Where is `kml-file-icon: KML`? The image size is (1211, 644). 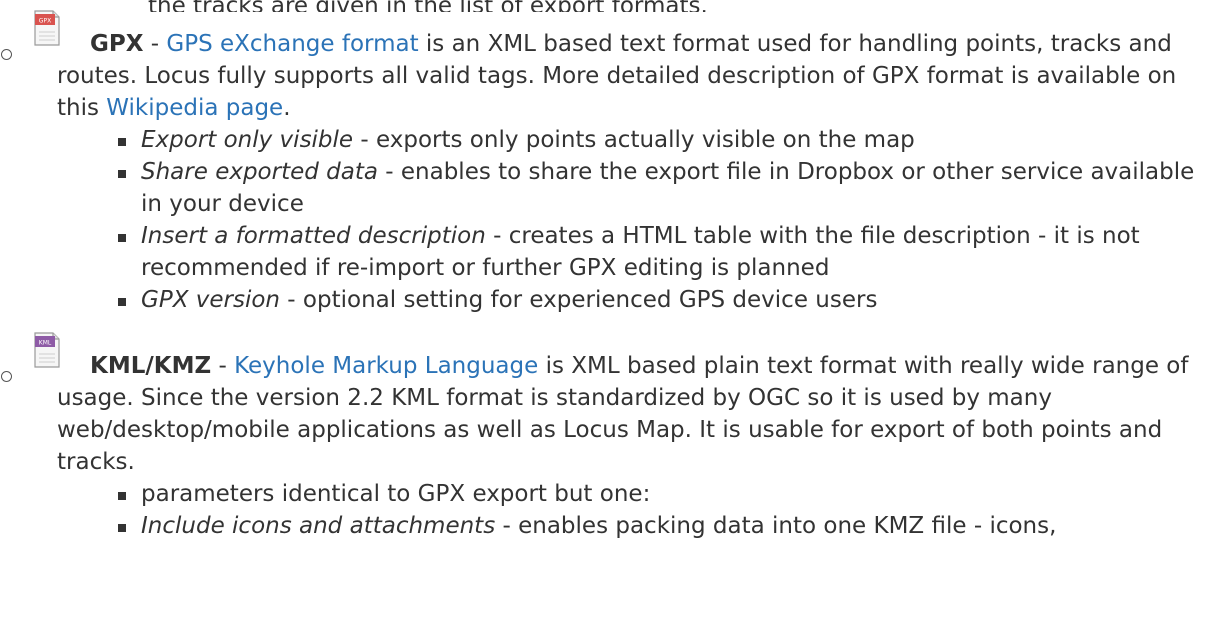 kml-file-icon: KML is located at coordinates (47, 350).